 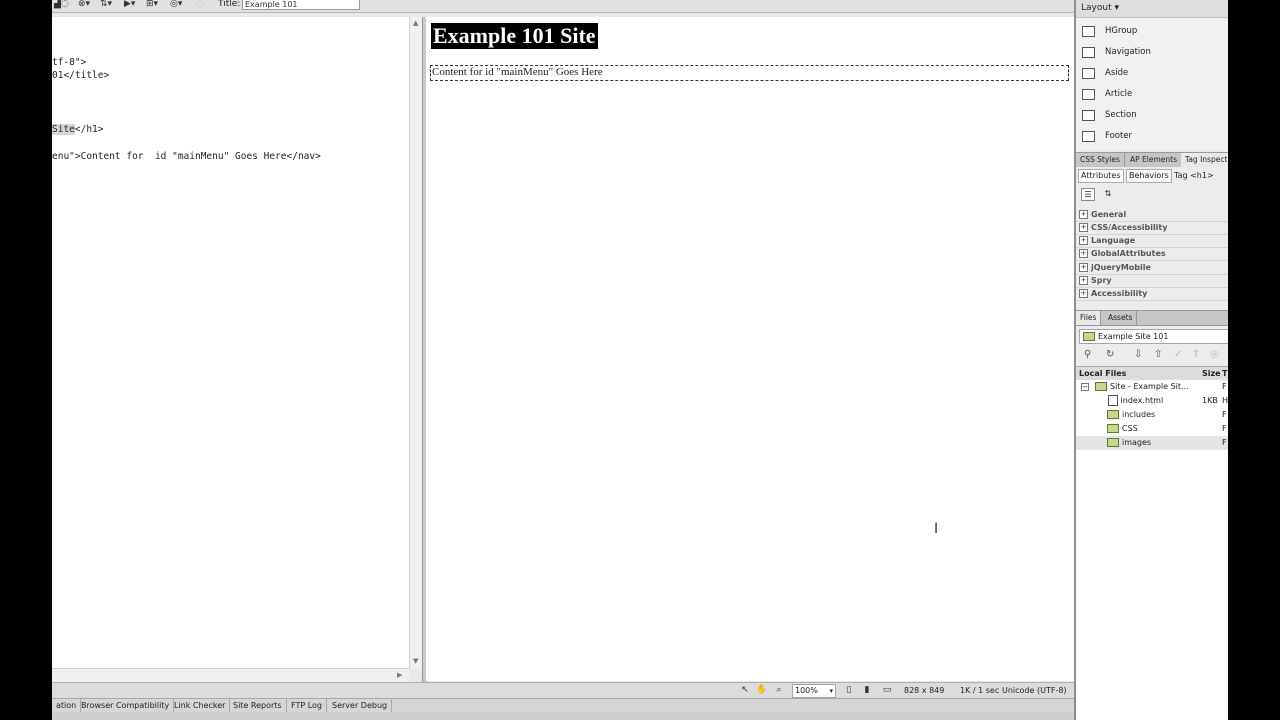 What do you see at coordinates (814, 691) in the screenshot?
I see `zoom-select: 100% ▾` at bounding box center [814, 691].